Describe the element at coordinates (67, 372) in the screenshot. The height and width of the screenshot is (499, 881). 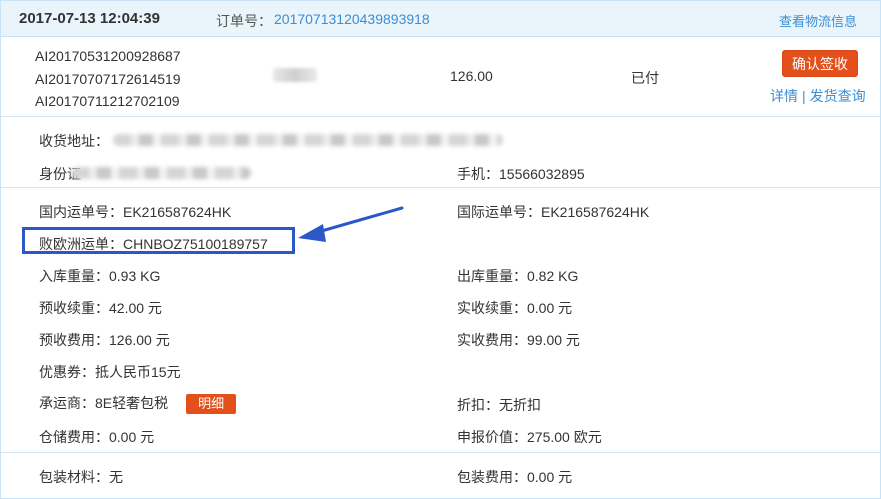
I see `coupon-label: 优惠券：` at that location.